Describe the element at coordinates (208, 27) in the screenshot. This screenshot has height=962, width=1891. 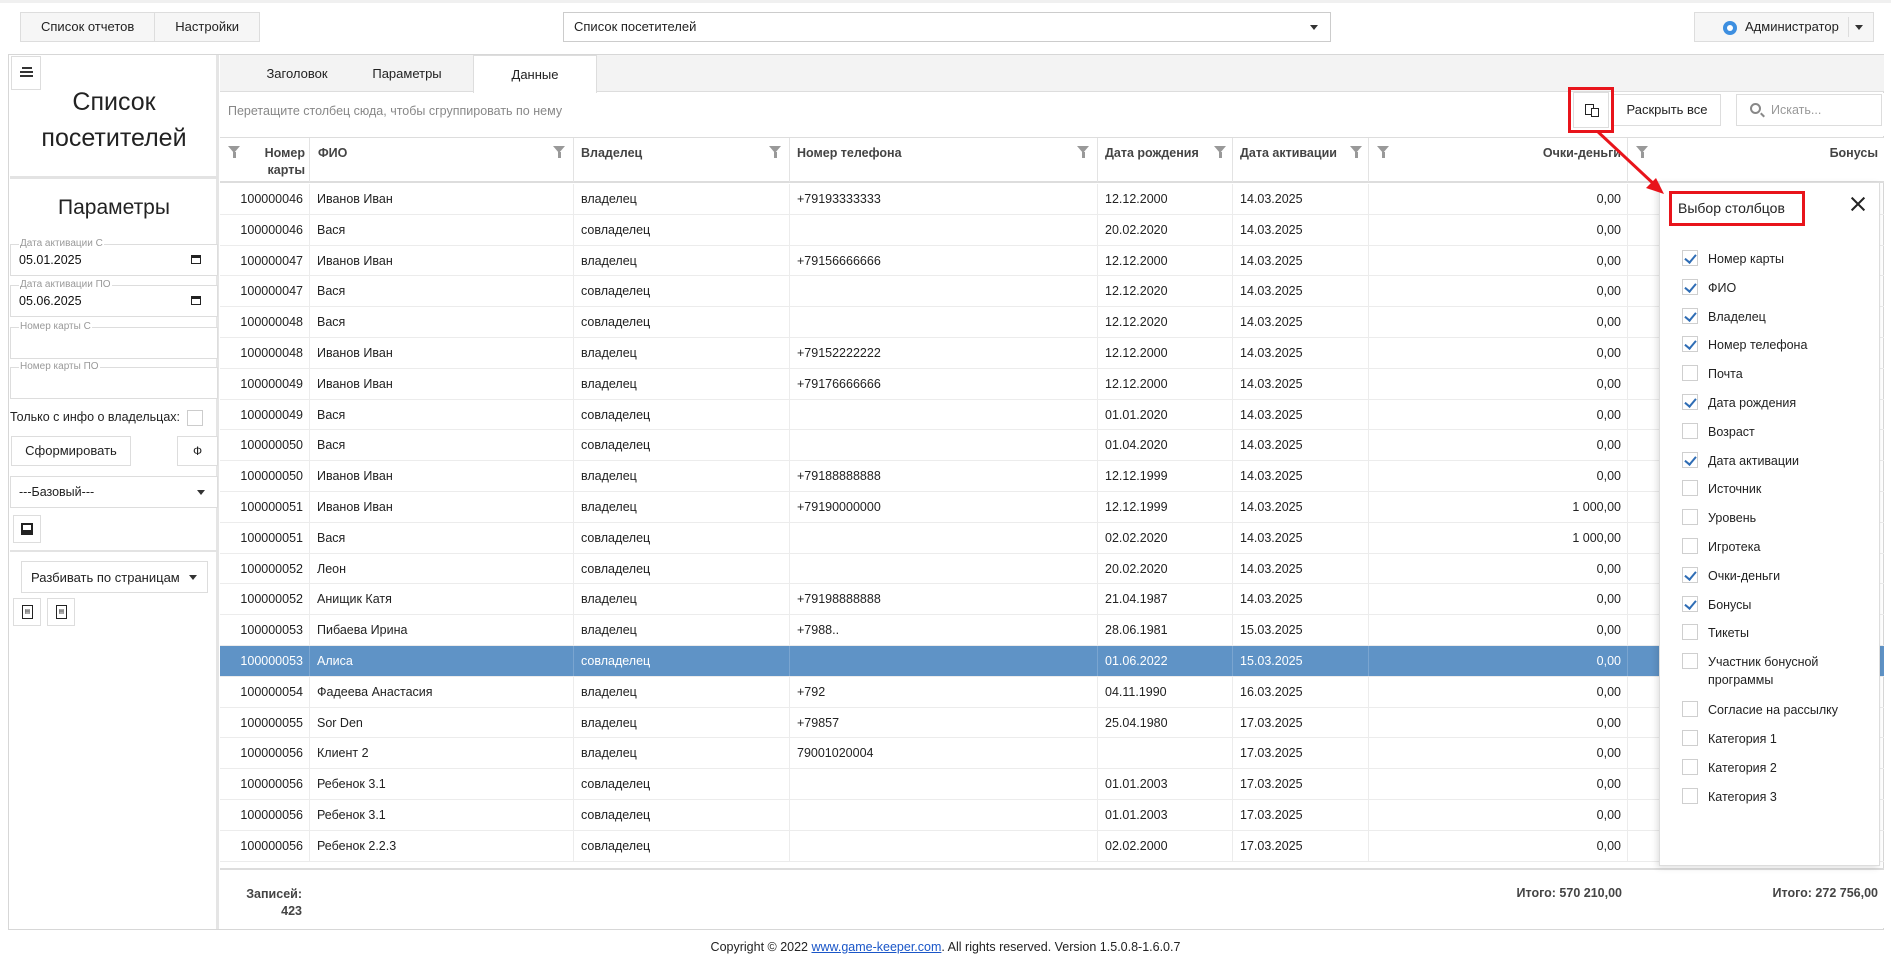
I see `settings-button: Настройки` at that location.